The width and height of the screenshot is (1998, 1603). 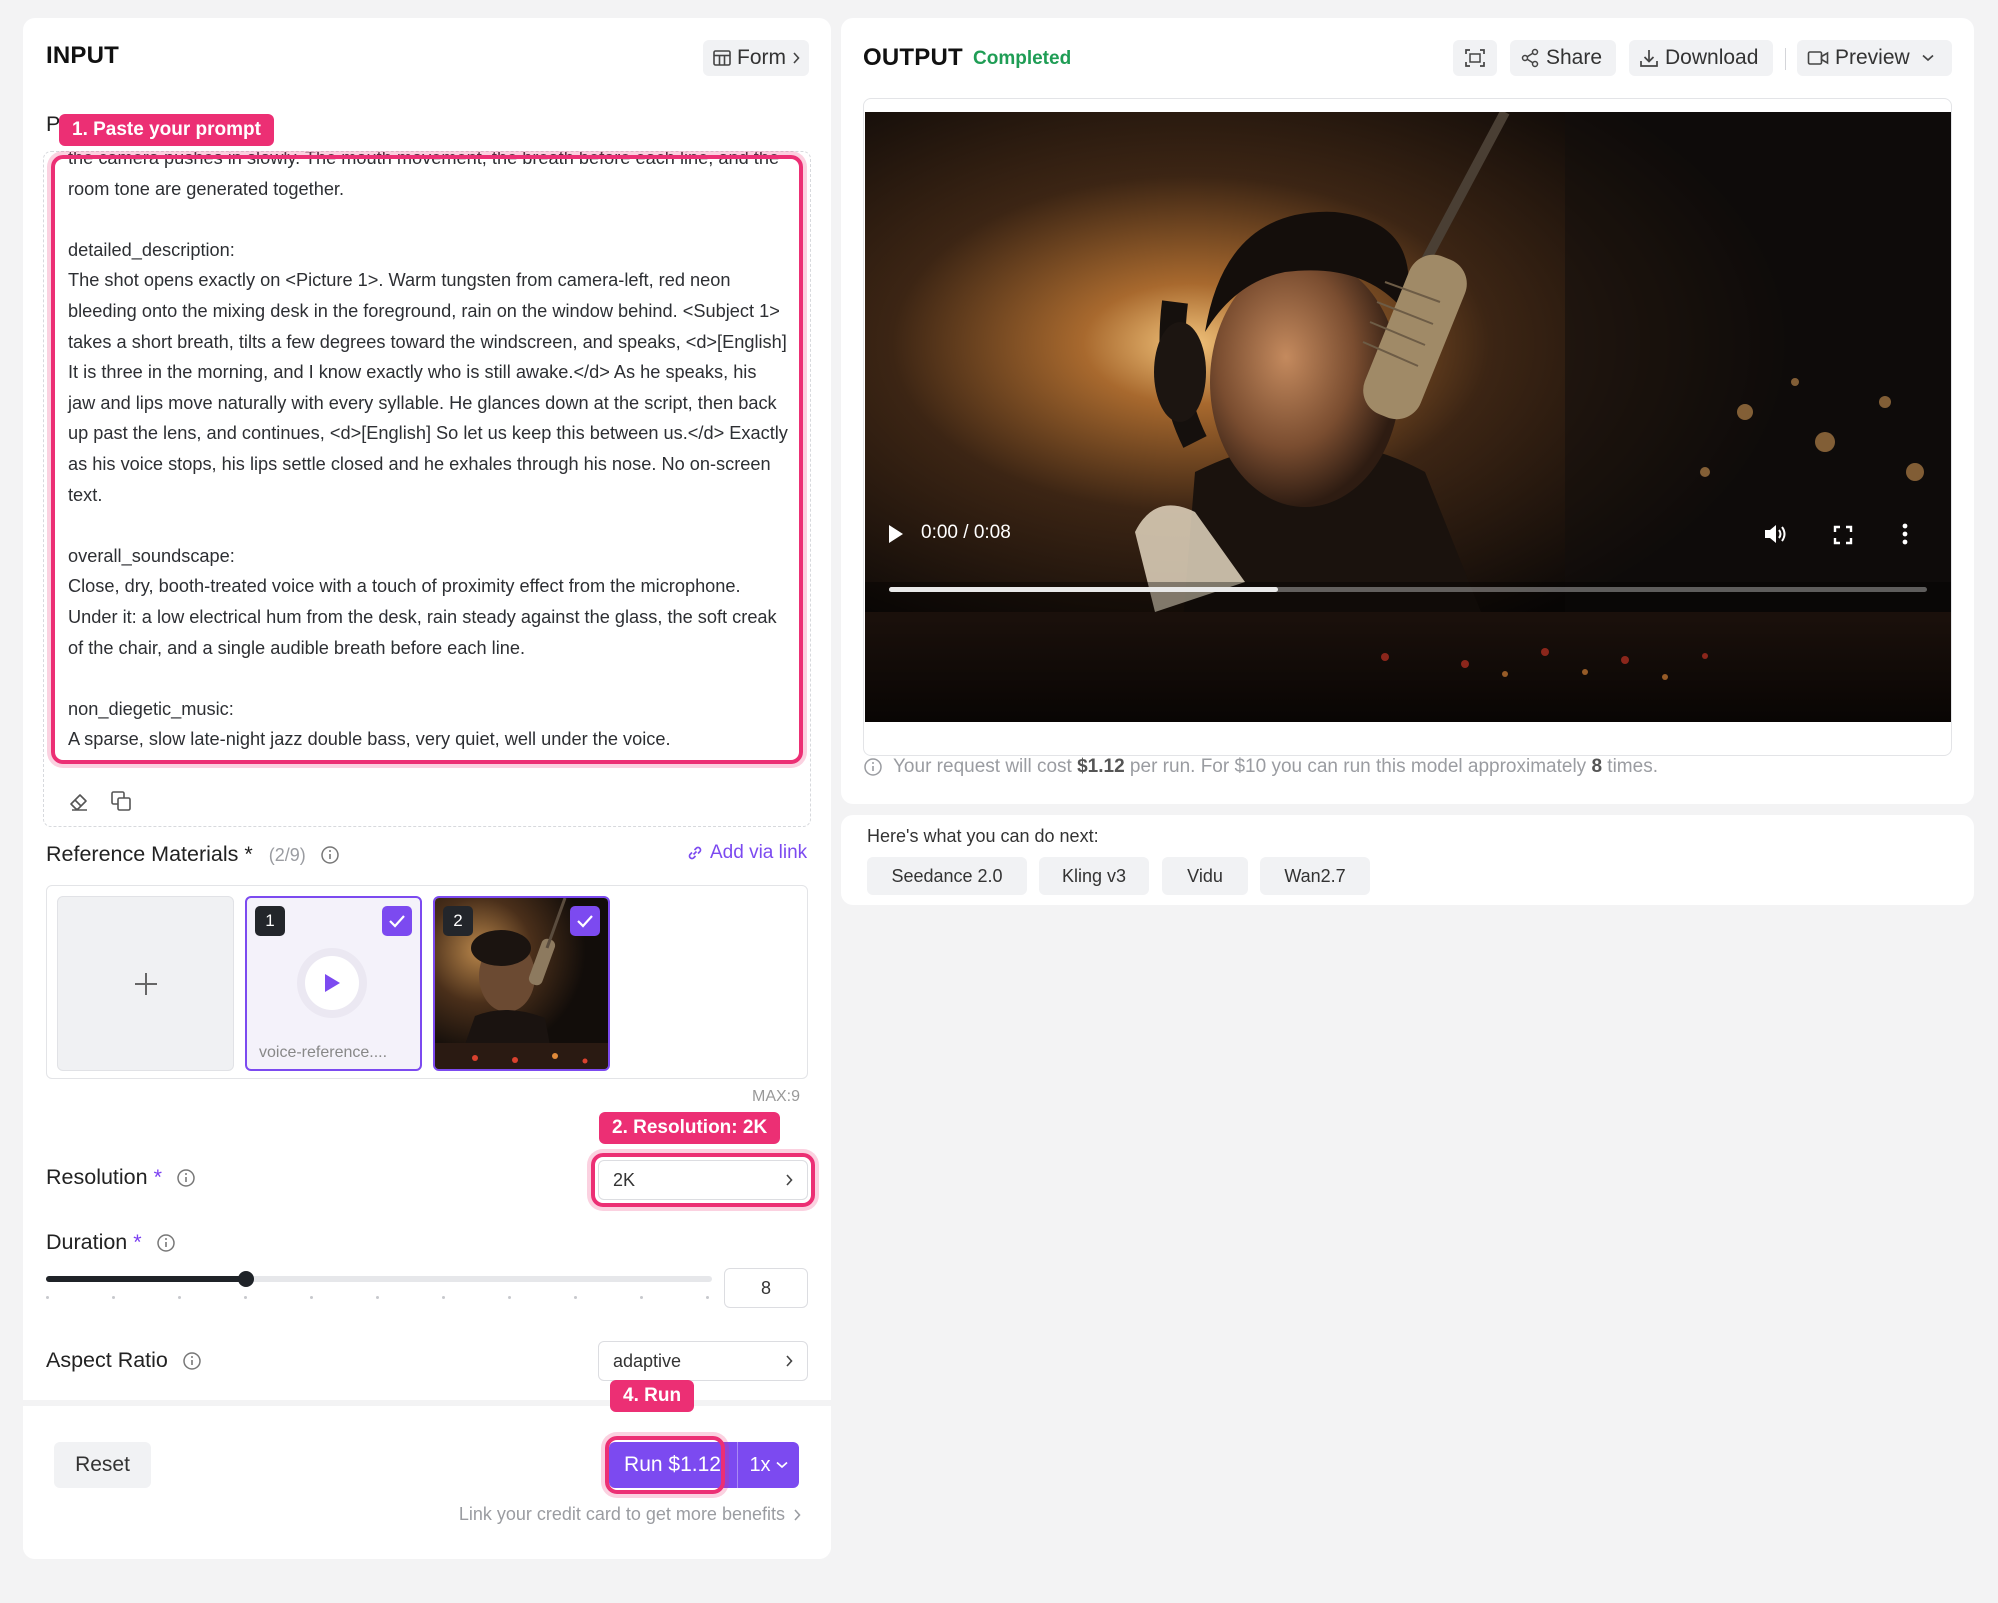 What do you see at coordinates (947, 876) in the screenshot?
I see `chip-seedance: Seedance 2.0` at bounding box center [947, 876].